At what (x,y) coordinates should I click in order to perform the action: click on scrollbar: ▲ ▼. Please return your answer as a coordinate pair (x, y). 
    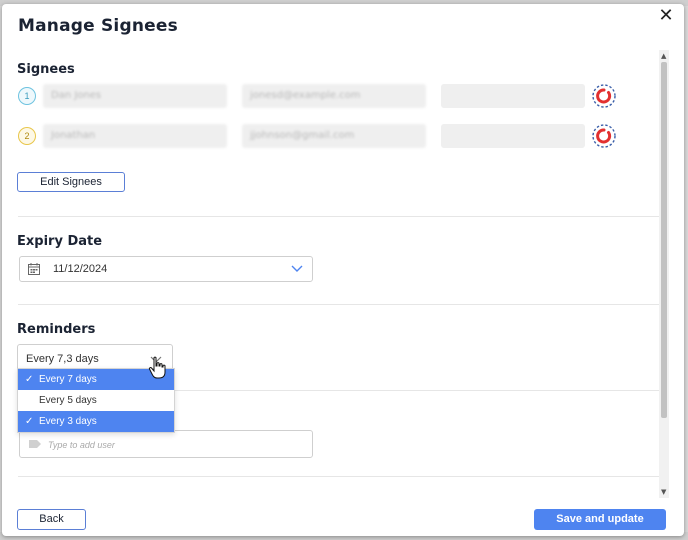
    Looking at the image, I should click on (664, 274).